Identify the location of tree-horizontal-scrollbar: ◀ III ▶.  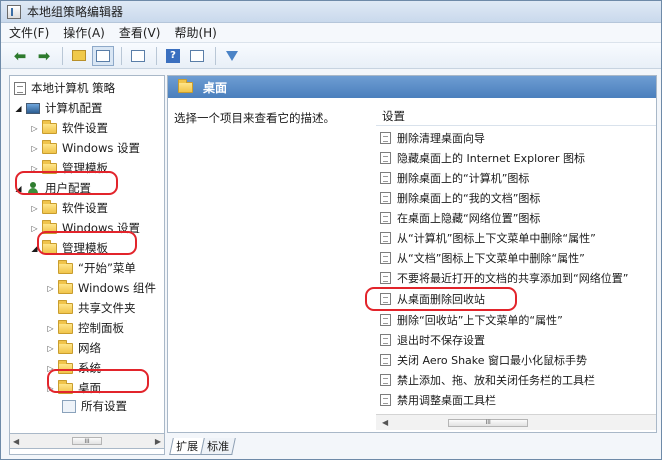
(87, 441).